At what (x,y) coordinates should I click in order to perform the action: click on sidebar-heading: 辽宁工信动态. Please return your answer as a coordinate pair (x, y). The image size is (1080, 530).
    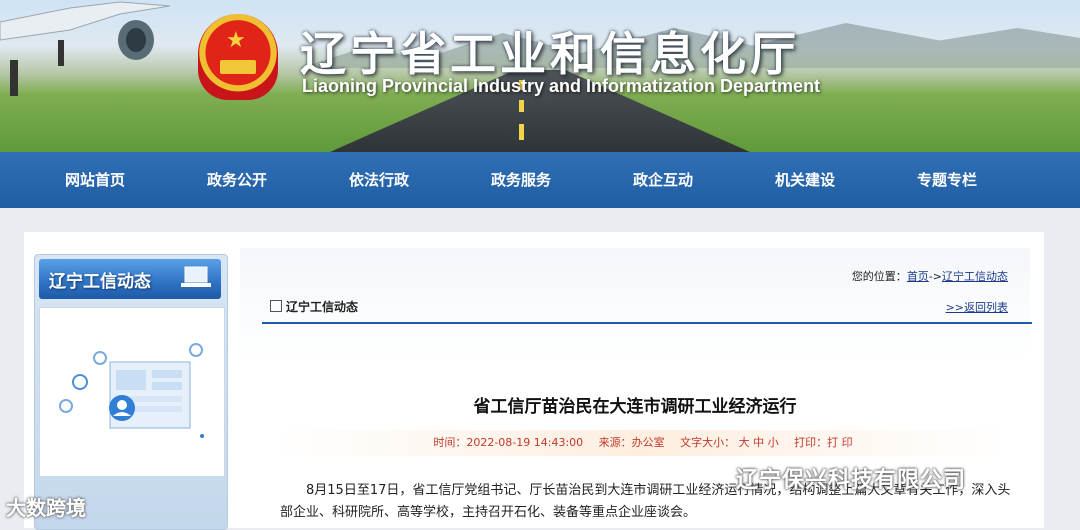
    Looking at the image, I should click on (130, 279).